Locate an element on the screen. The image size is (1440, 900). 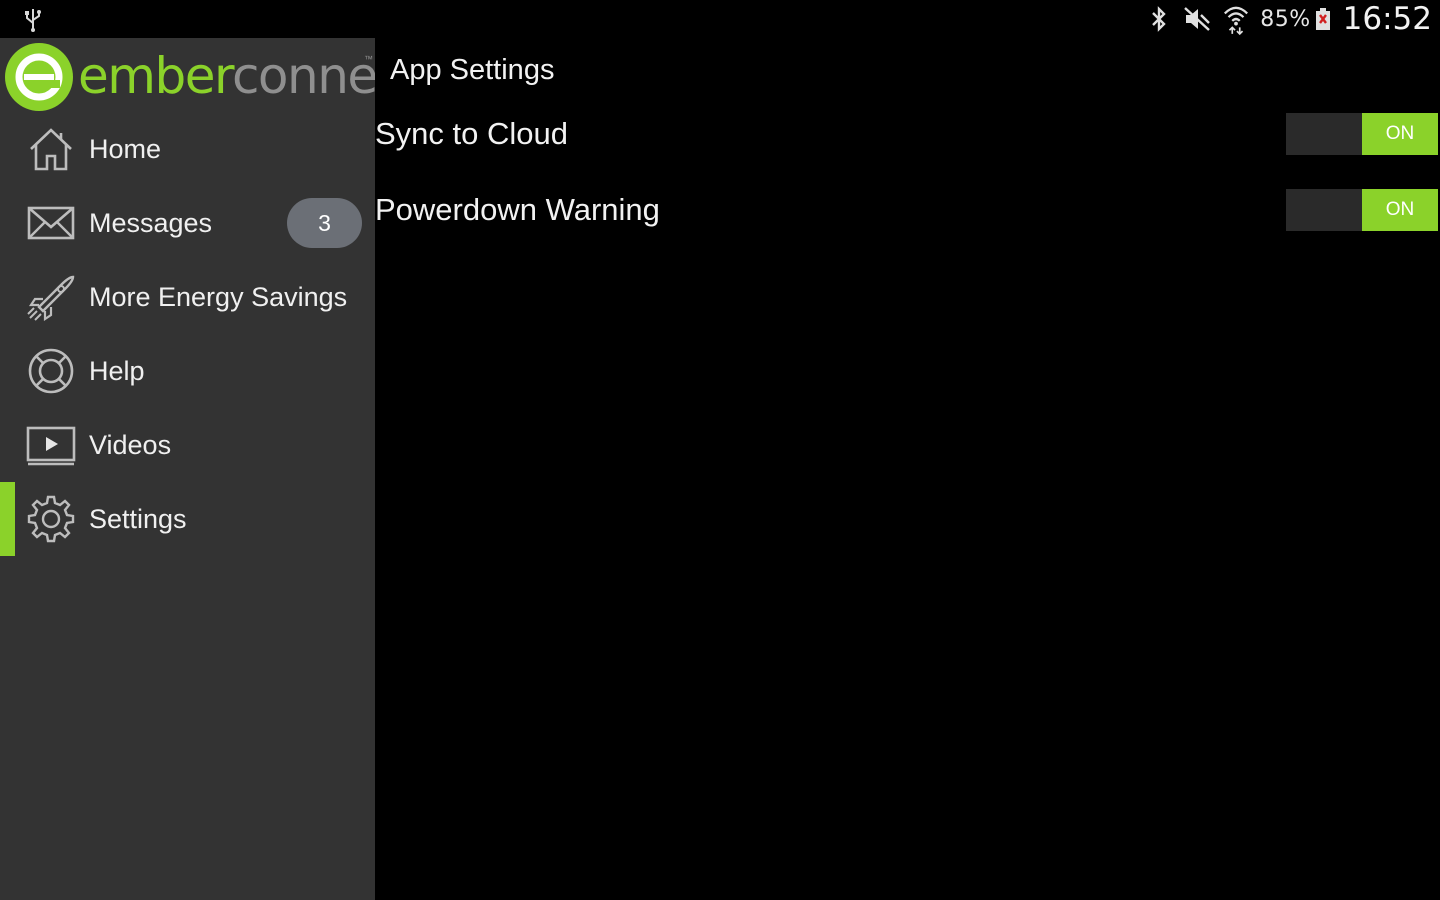
sidebar-item-label: Videos is located at coordinates (130, 444).